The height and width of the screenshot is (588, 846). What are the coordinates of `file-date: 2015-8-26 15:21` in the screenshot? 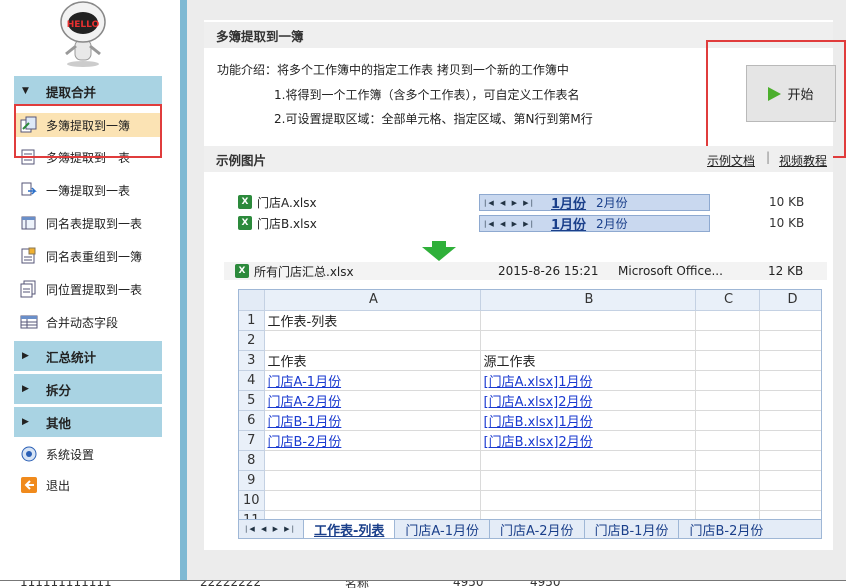 It's located at (548, 271).